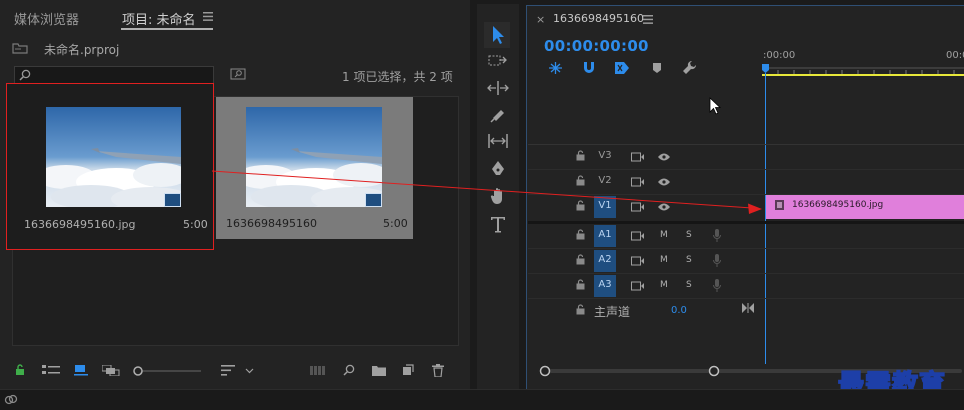 The width and height of the screenshot is (964, 410). Describe the element at coordinates (81, 370) in the screenshot. I see `icon-view-icon` at that location.